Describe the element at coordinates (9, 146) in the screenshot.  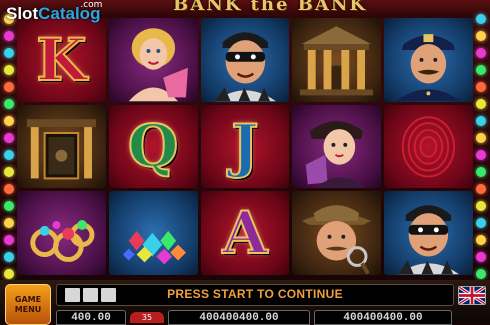
I see `left-light-strip` at that location.